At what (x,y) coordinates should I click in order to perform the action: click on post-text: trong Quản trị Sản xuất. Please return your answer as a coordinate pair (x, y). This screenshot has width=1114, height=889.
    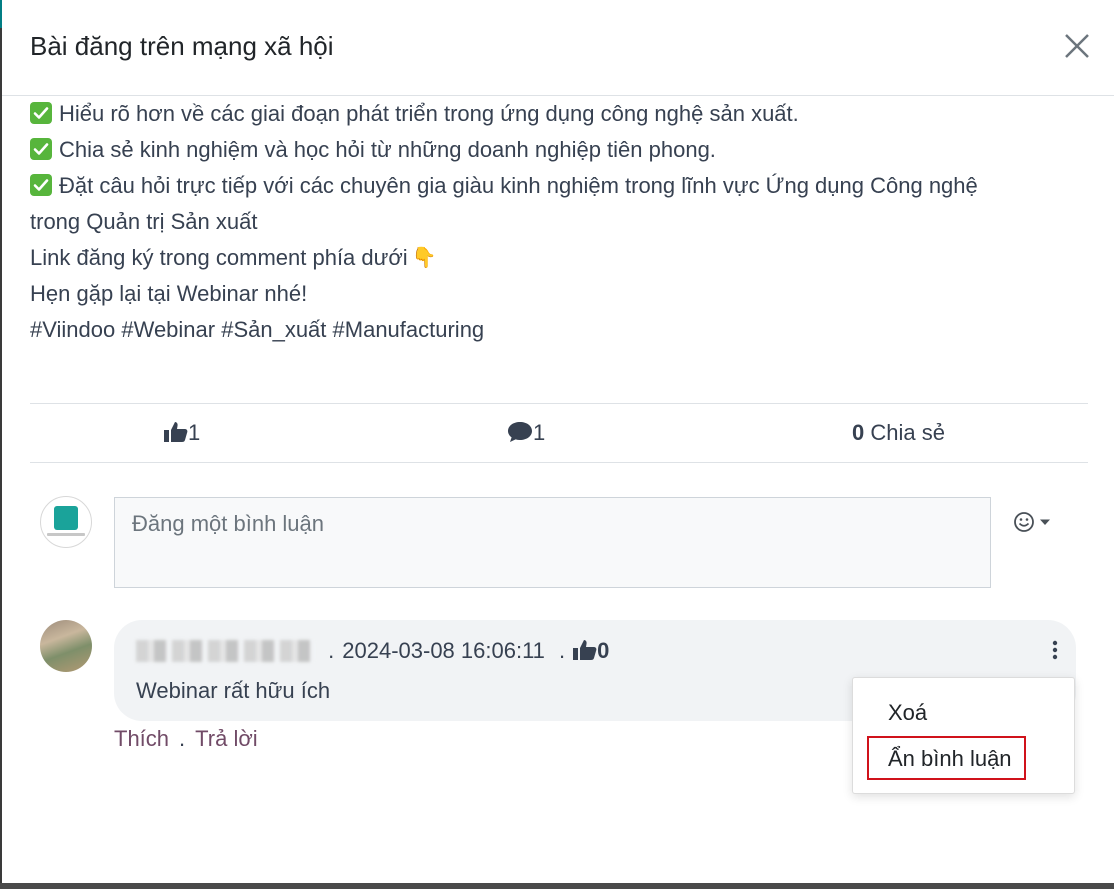
    Looking at the image, I should click on (144, 221).